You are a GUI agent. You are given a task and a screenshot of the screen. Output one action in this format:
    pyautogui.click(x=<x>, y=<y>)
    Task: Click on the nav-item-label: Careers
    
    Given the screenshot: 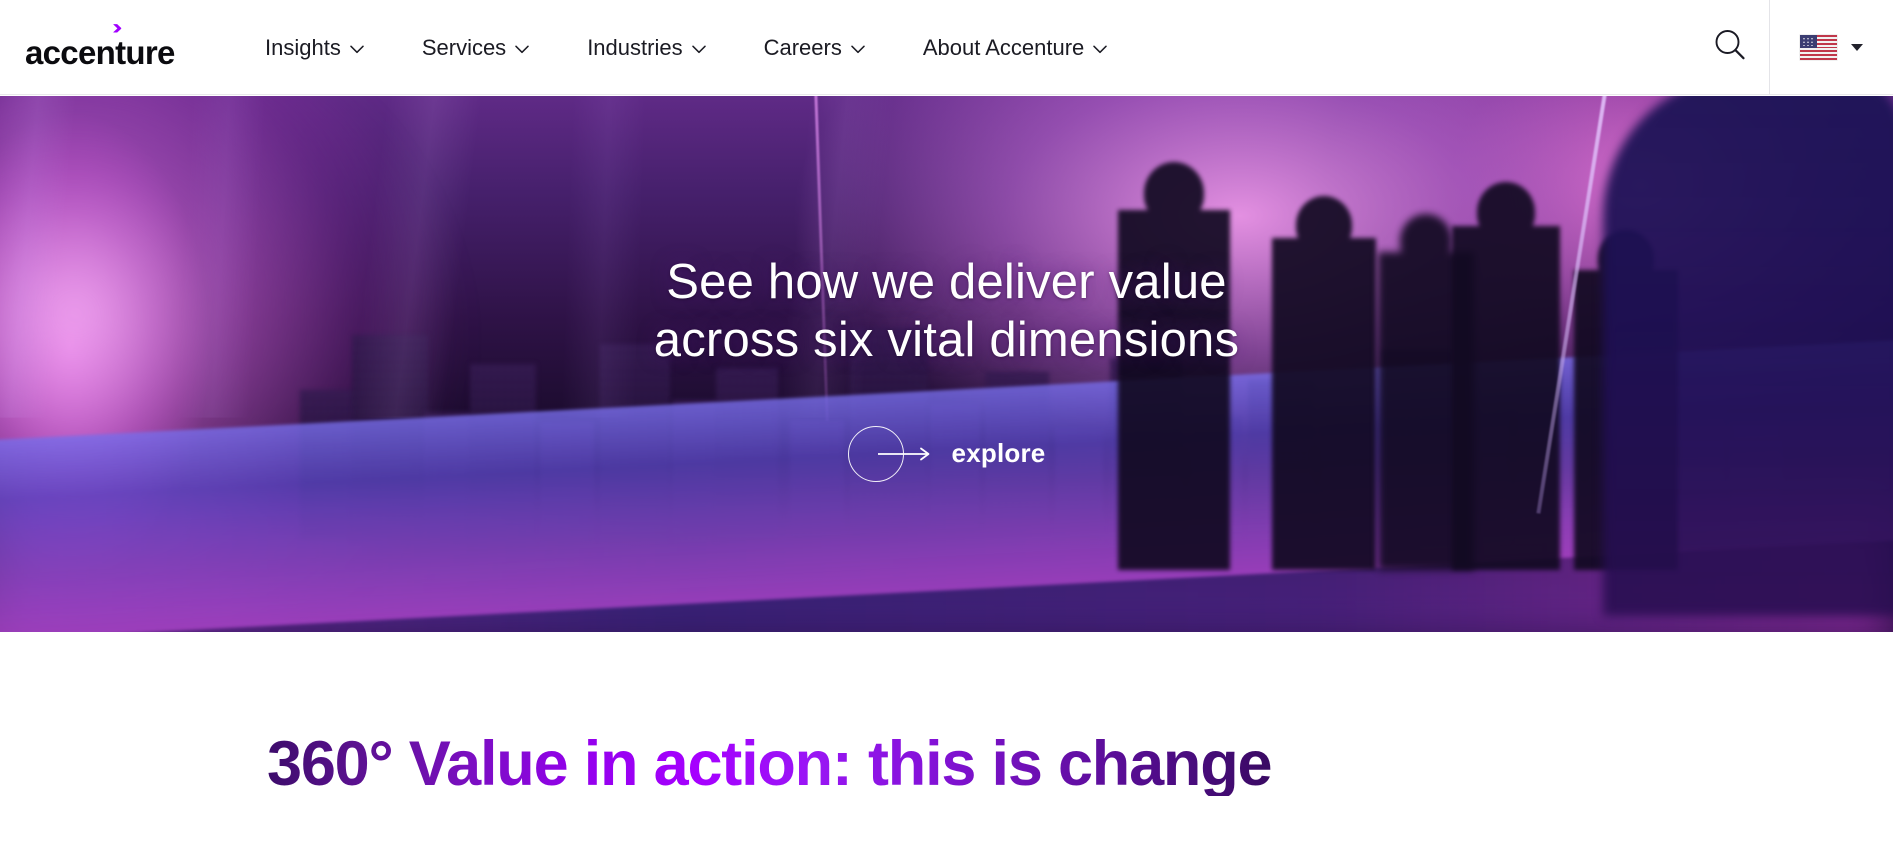 What is the action you would take?
    pyautogui.click(x=802, y=47)
    